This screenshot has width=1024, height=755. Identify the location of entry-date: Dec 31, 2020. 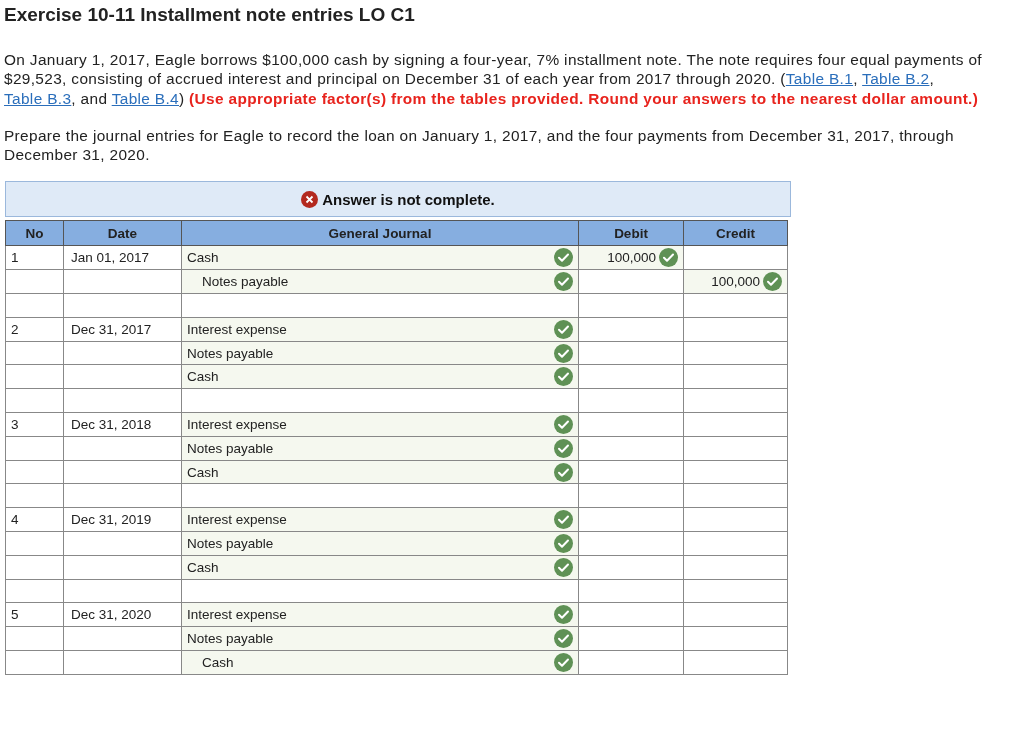
(111, 615).